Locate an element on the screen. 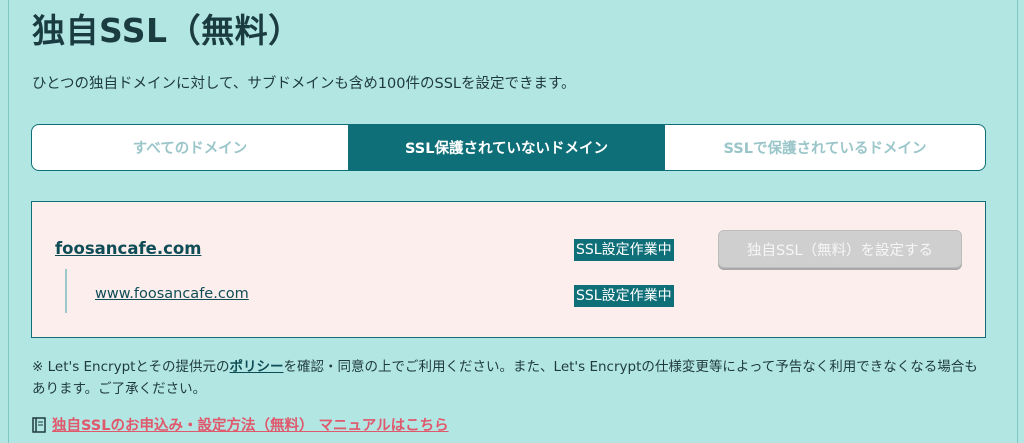 Image resolution: width=1024 pixels, height=443 pixels. set-ssl-button: 独自SSL（無料）を設定する is located at coordinates (840, 249).